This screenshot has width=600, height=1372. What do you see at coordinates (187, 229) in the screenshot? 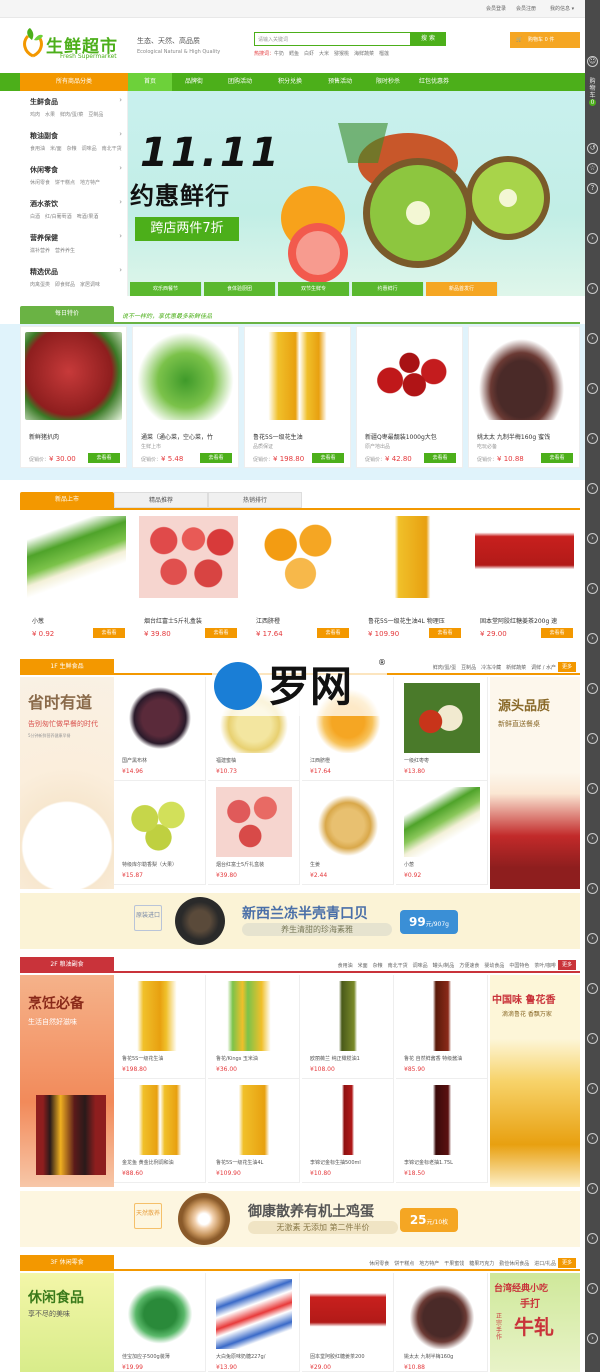
I see `banner-tag: 跨店两件7折` at bounding box center [187, 229].